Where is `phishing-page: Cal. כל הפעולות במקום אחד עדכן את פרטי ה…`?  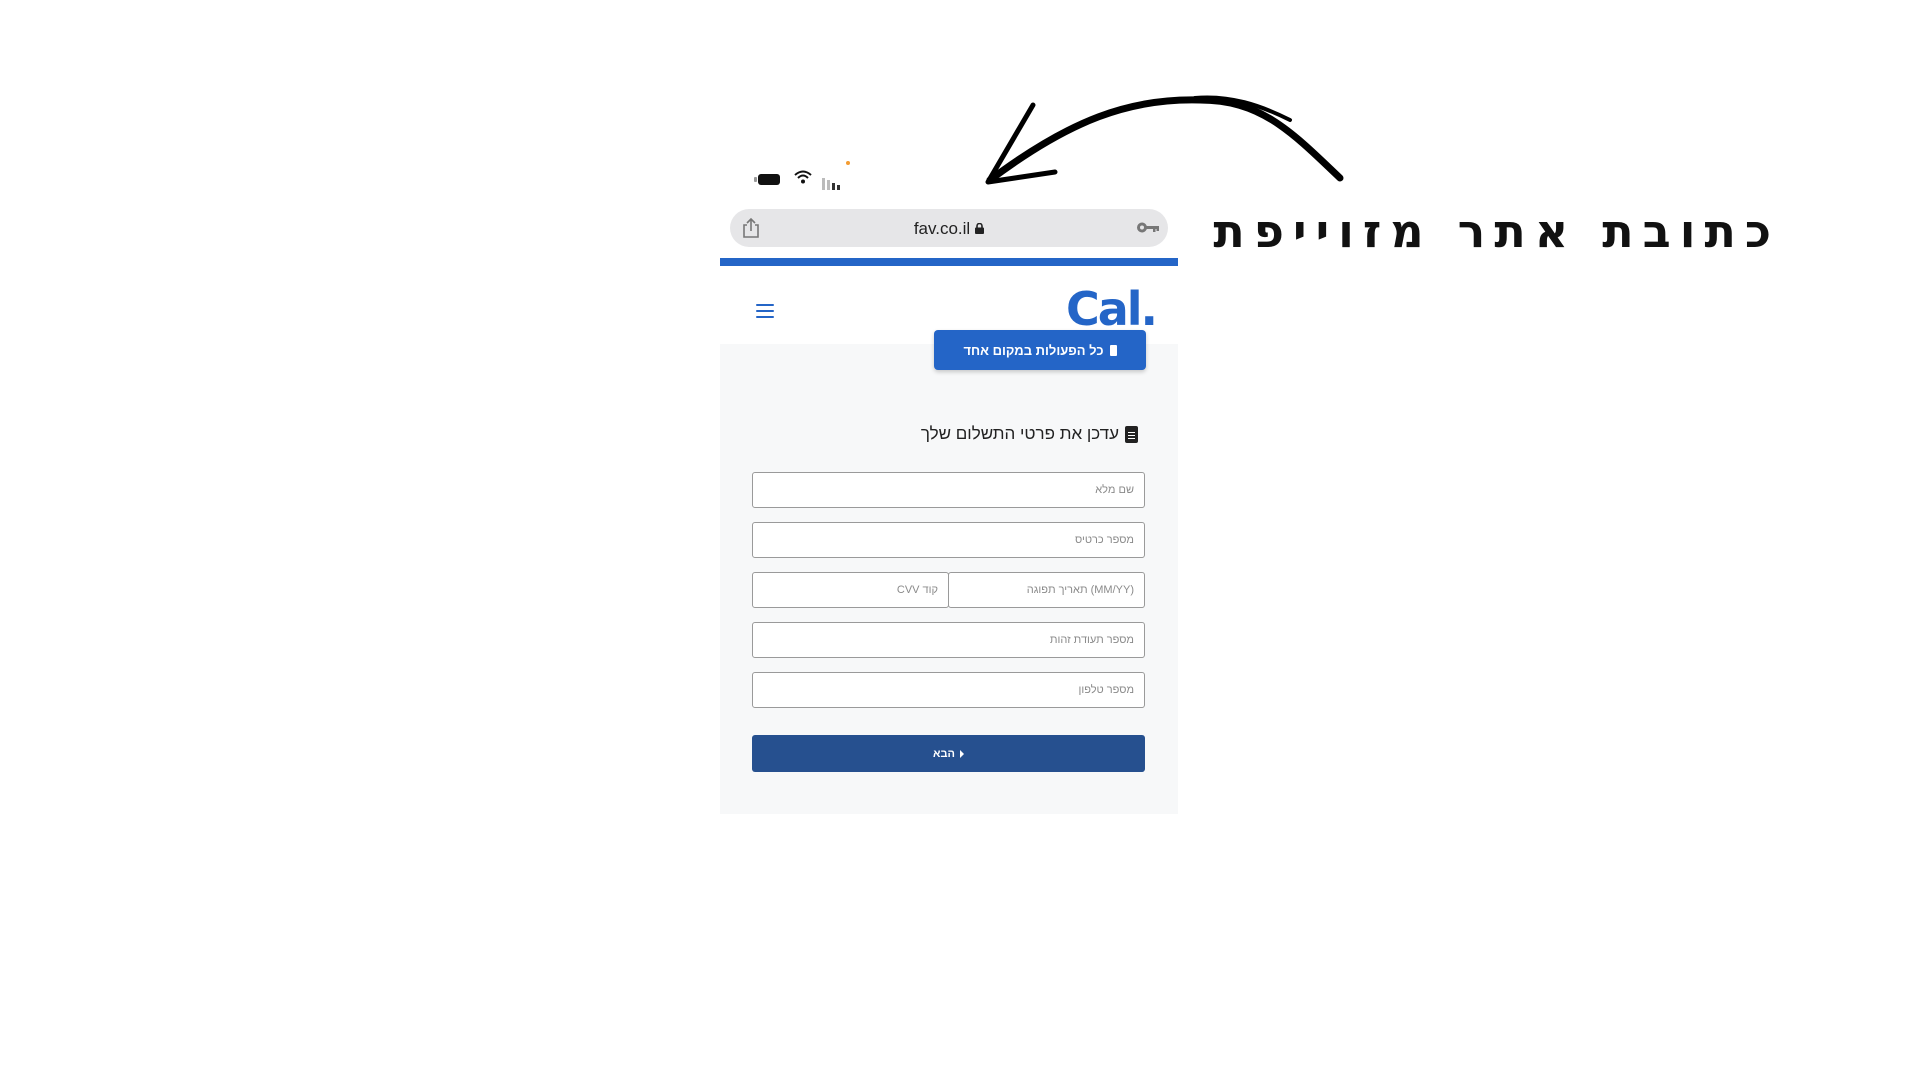 phishing-page: Cal. כל הפעולות במקום אחד עדכן את פרטי ה… is located at coordinates (949, 536).